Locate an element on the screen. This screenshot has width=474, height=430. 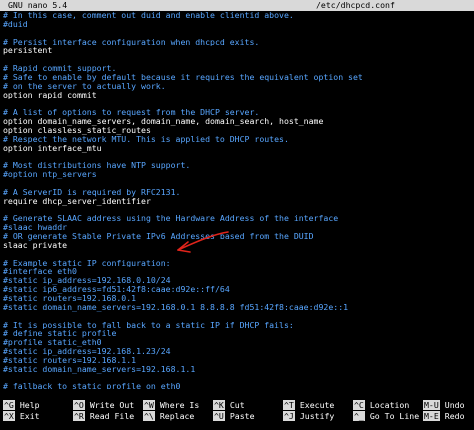
shortcut-help: ^G Help is located at coordinates (21, 405).